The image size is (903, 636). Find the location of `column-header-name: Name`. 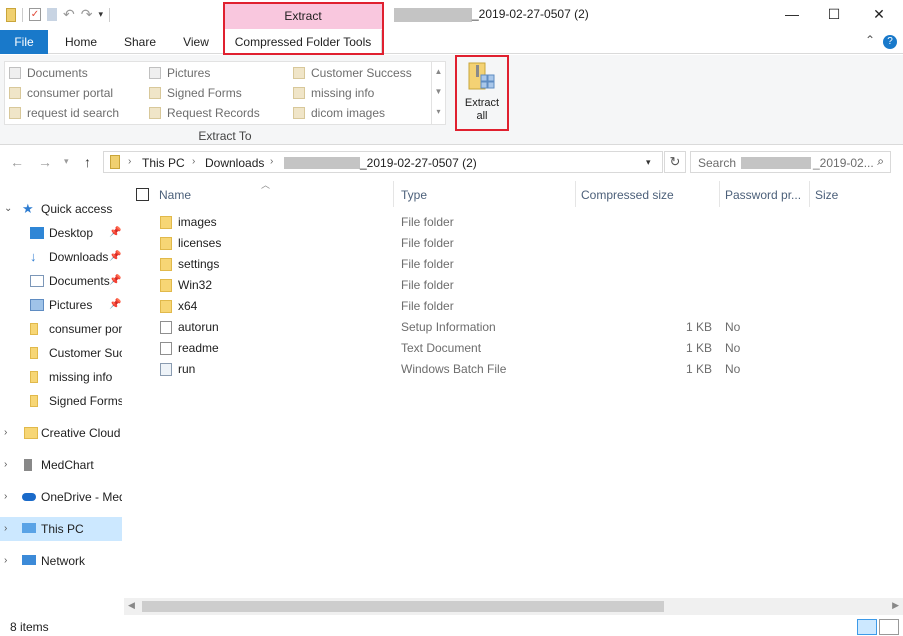

column-header-name: Name is located at coordinates (274, 195).